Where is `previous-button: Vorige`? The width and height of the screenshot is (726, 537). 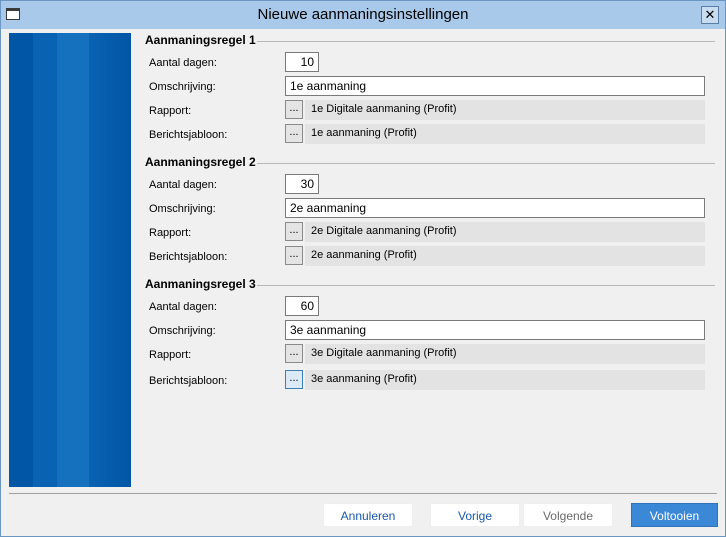 previous-button: Vorige is located at coordinates (475, 515).